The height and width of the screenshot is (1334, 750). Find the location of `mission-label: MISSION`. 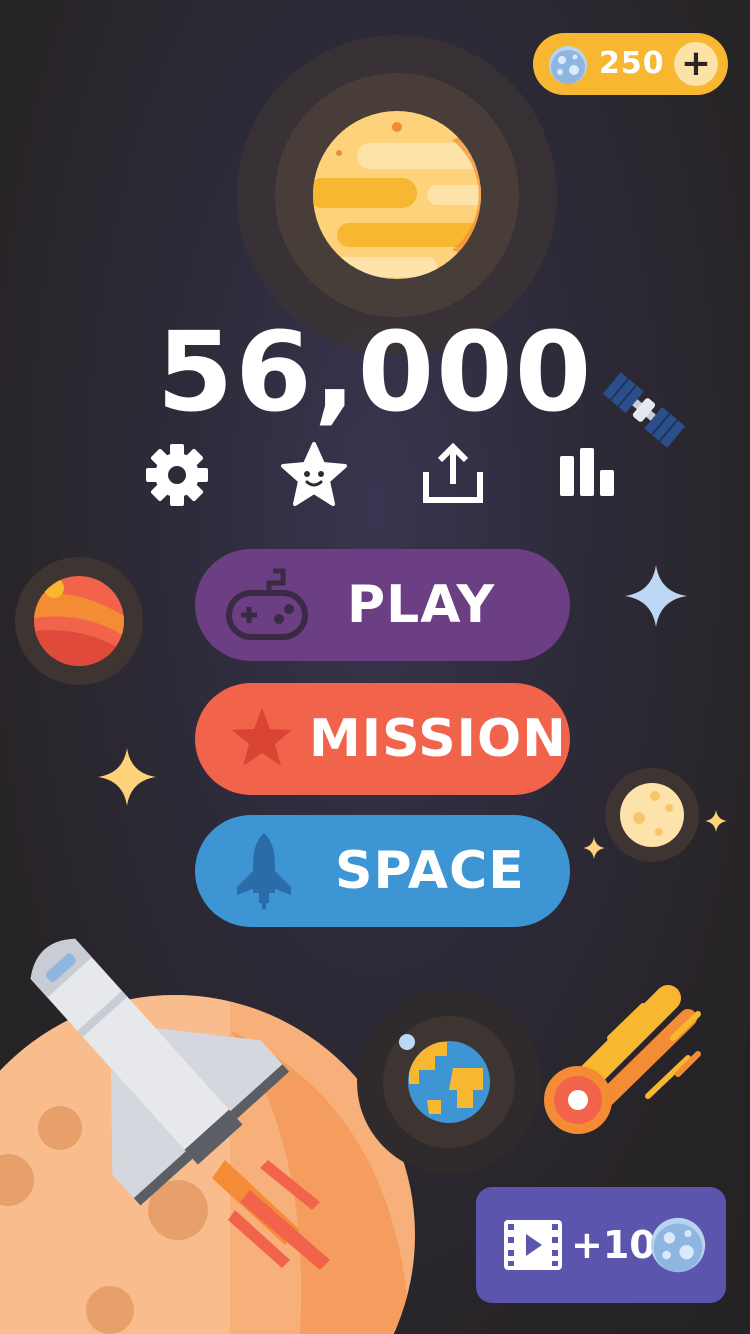

mission-label: MISSION is located at coordinates (438, 739).